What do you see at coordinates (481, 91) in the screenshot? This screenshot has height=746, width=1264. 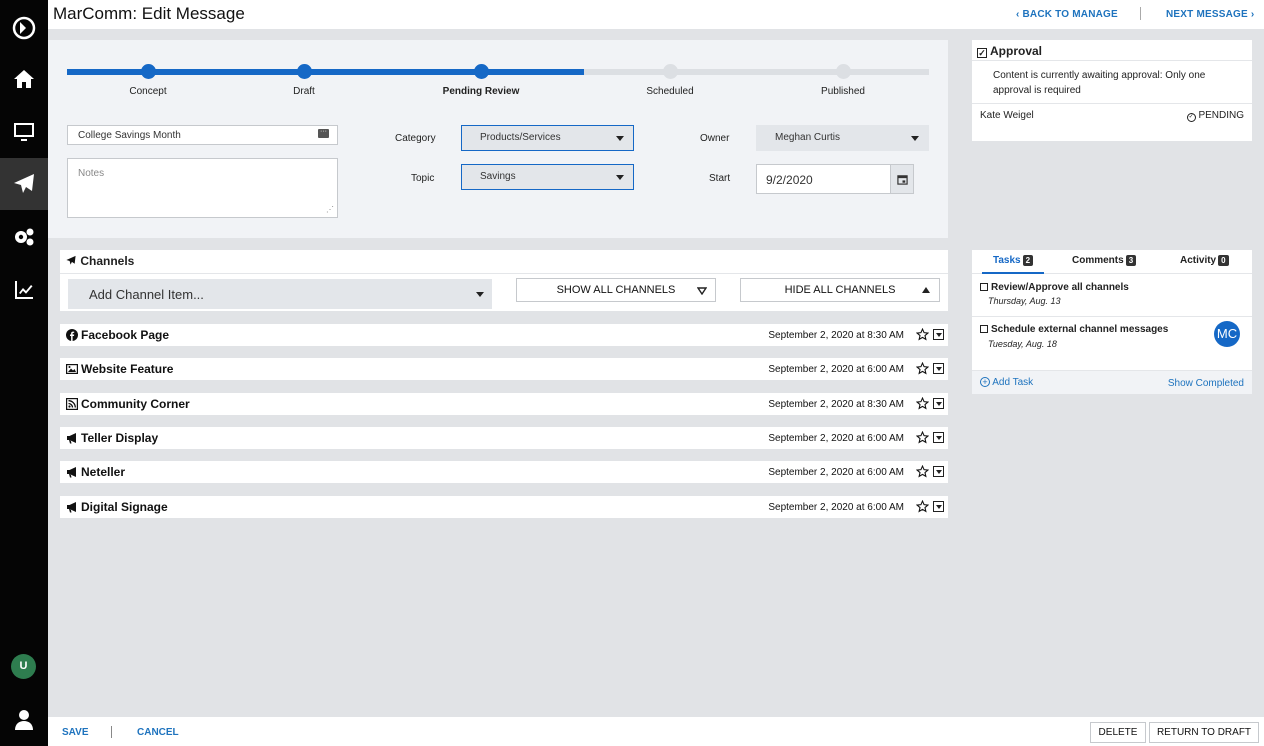 I see `progress-step-label: Pending Review` at bounding box center [481, 91].